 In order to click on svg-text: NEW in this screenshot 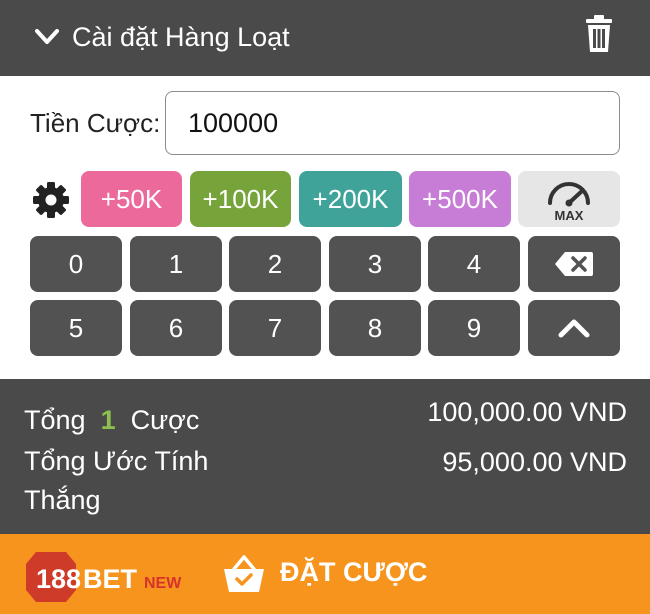, I will do `click(163, 583)`.